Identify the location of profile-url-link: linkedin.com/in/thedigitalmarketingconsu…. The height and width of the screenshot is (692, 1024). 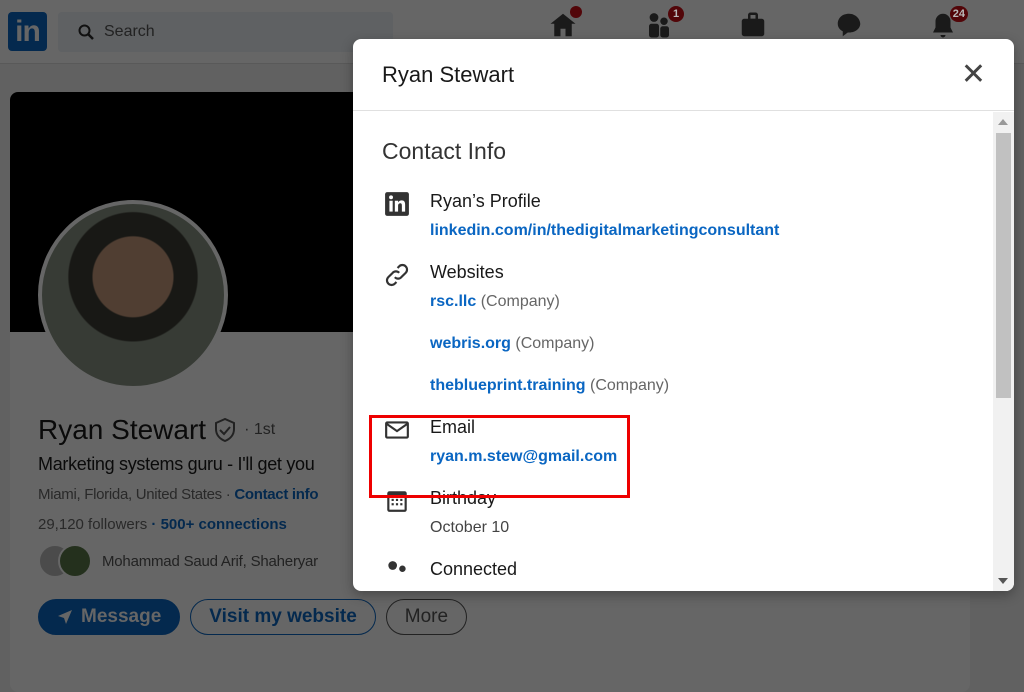
(711, 231).